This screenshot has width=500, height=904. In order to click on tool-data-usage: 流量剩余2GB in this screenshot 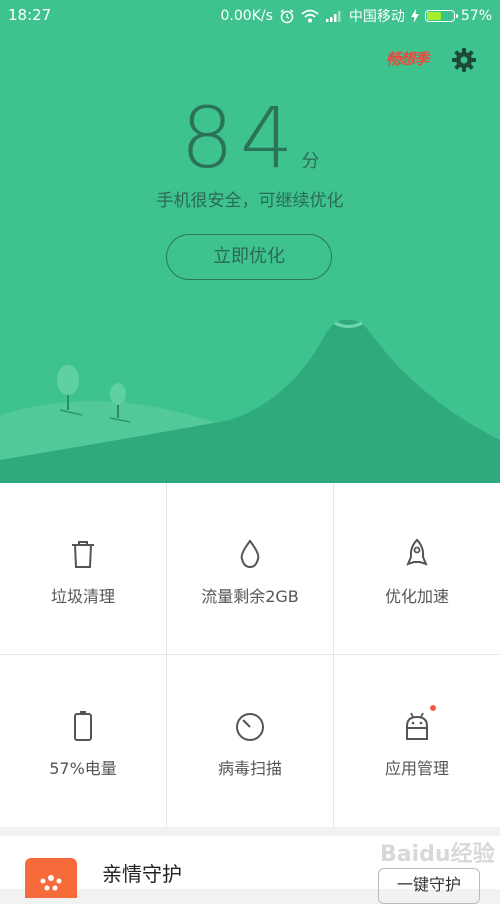, I will do `click(250, 568)`.